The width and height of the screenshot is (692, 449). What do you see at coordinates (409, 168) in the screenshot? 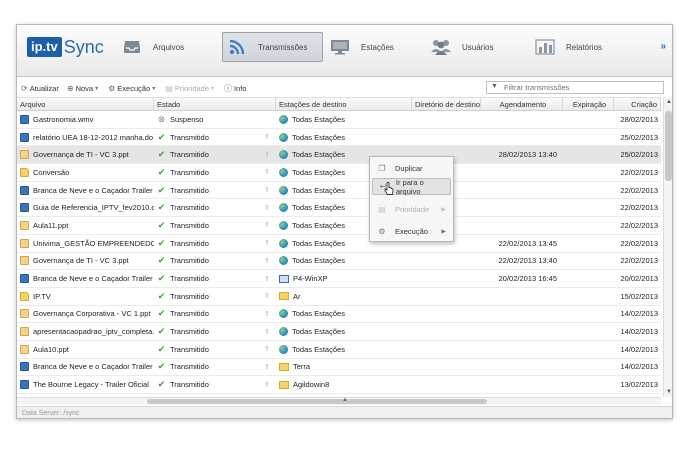
I see `menu-label-duplicar: Duplicar` at bounding box center [409, 168].